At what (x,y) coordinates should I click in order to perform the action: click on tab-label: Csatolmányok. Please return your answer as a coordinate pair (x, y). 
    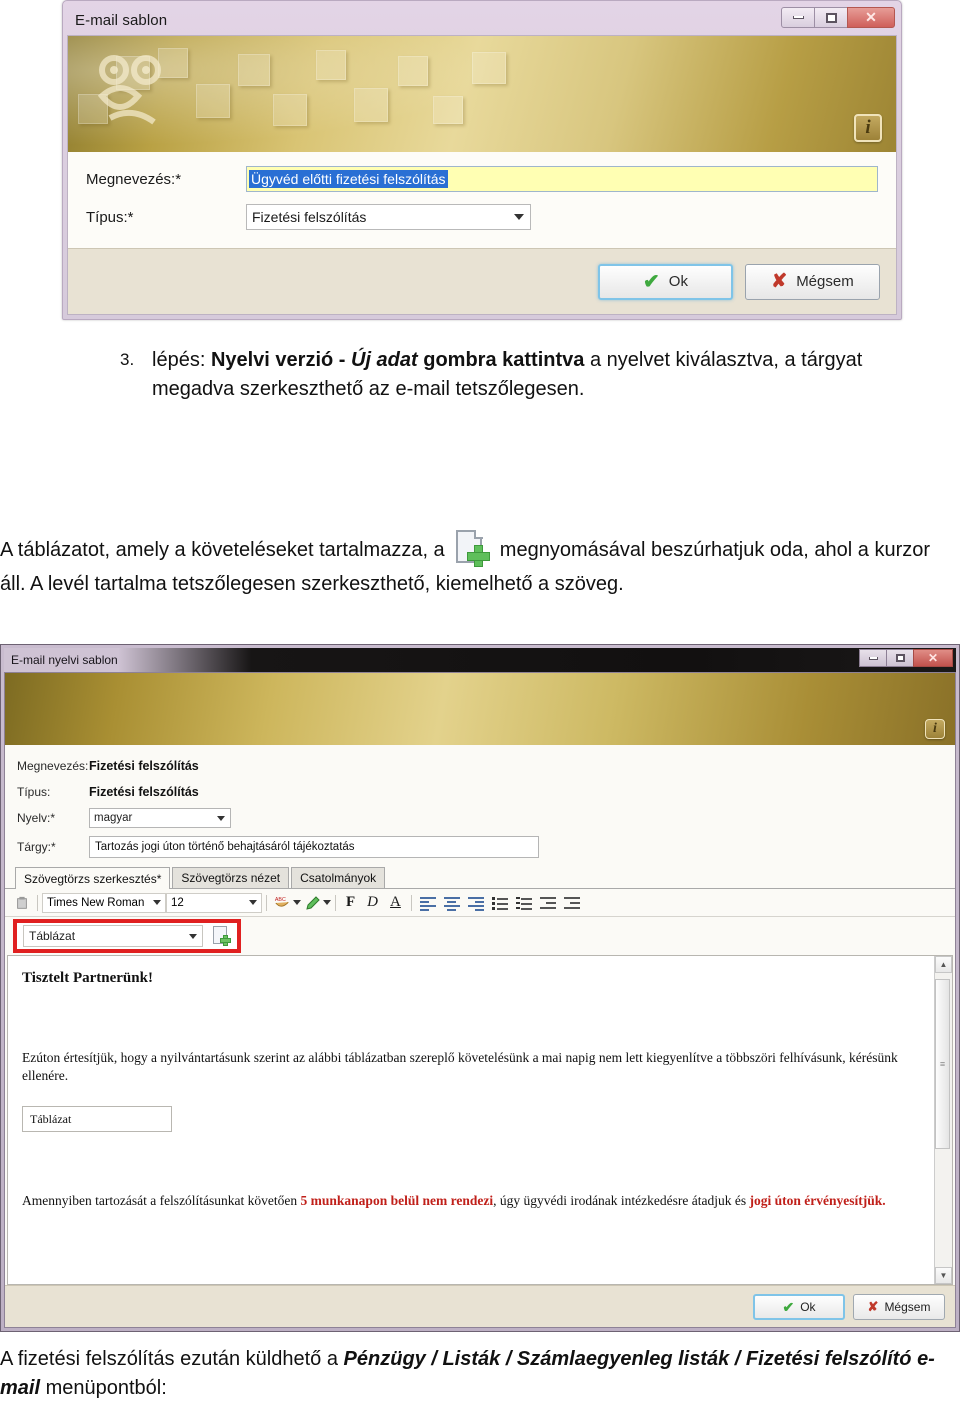
    Looking at the image, I should click on (338, 878).